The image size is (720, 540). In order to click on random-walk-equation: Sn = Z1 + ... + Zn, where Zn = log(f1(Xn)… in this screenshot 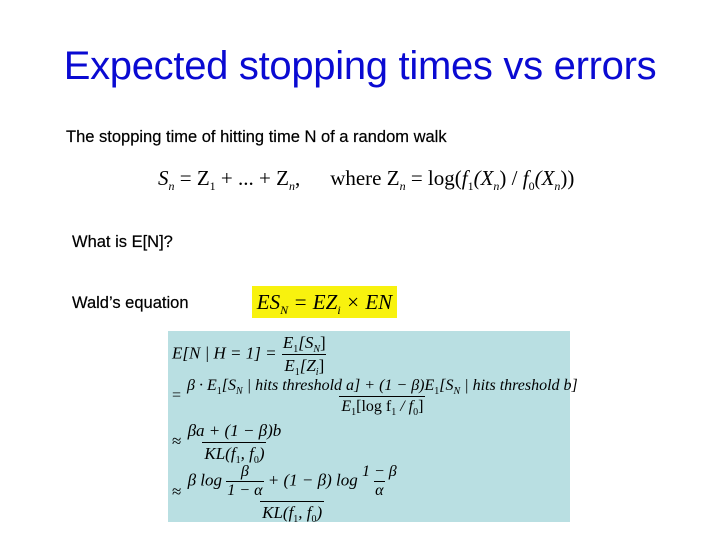, I will do `click(366, 179)`.